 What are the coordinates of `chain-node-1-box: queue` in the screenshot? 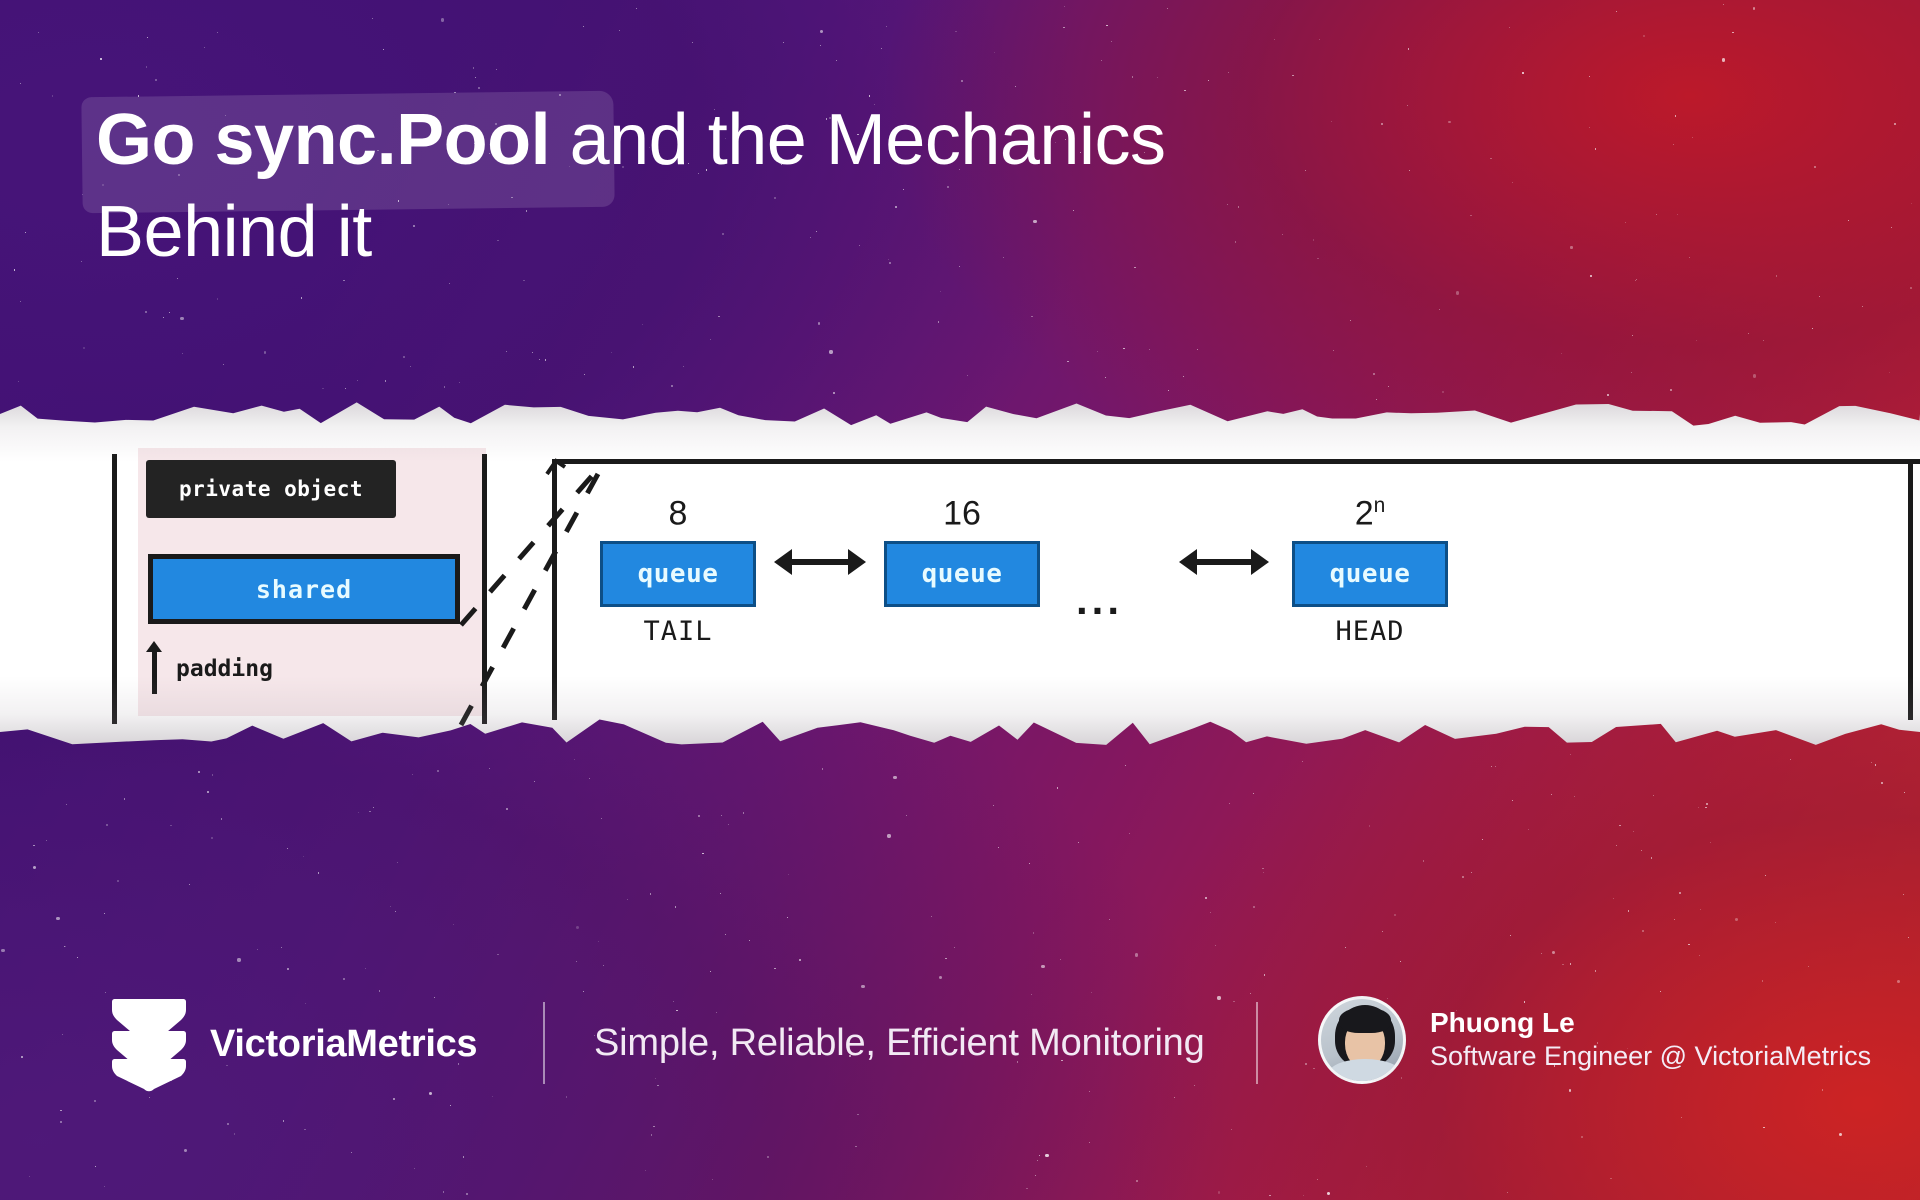 It's located at (962, 574).